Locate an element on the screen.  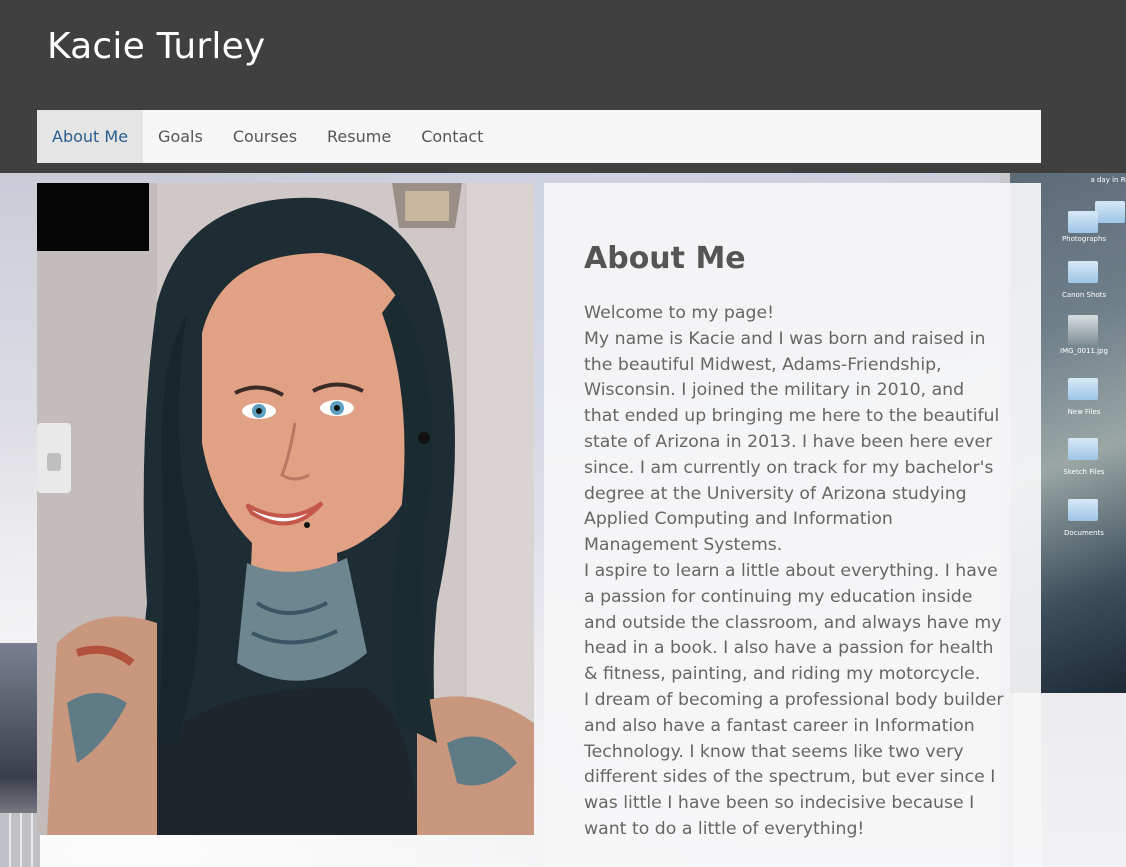
folder-label: a day in Ro is located at coordinates (1108, 180).